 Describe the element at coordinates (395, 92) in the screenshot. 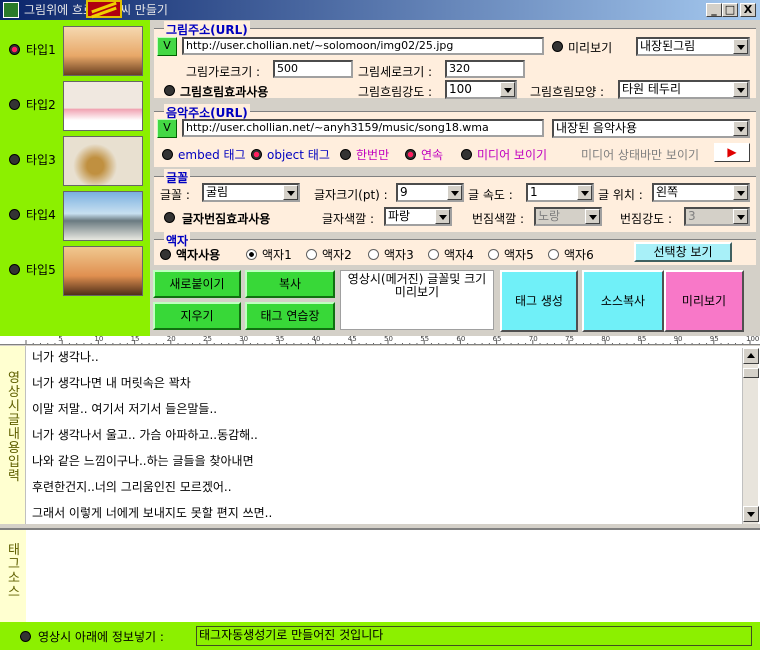

I see `blur-strength-label: 그림흐림강도 :` at that location.